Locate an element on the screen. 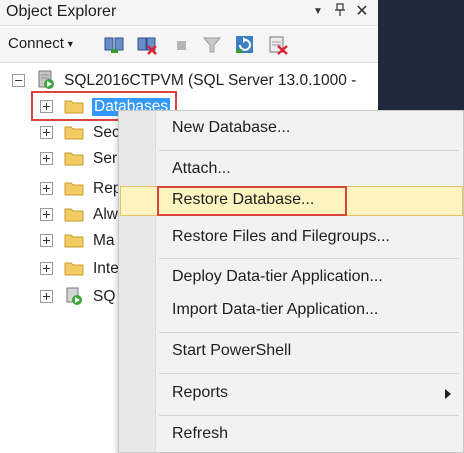 This screenshot has width=464, height=453. menu-item-reports: Reports is located at coordinates (291, 394).